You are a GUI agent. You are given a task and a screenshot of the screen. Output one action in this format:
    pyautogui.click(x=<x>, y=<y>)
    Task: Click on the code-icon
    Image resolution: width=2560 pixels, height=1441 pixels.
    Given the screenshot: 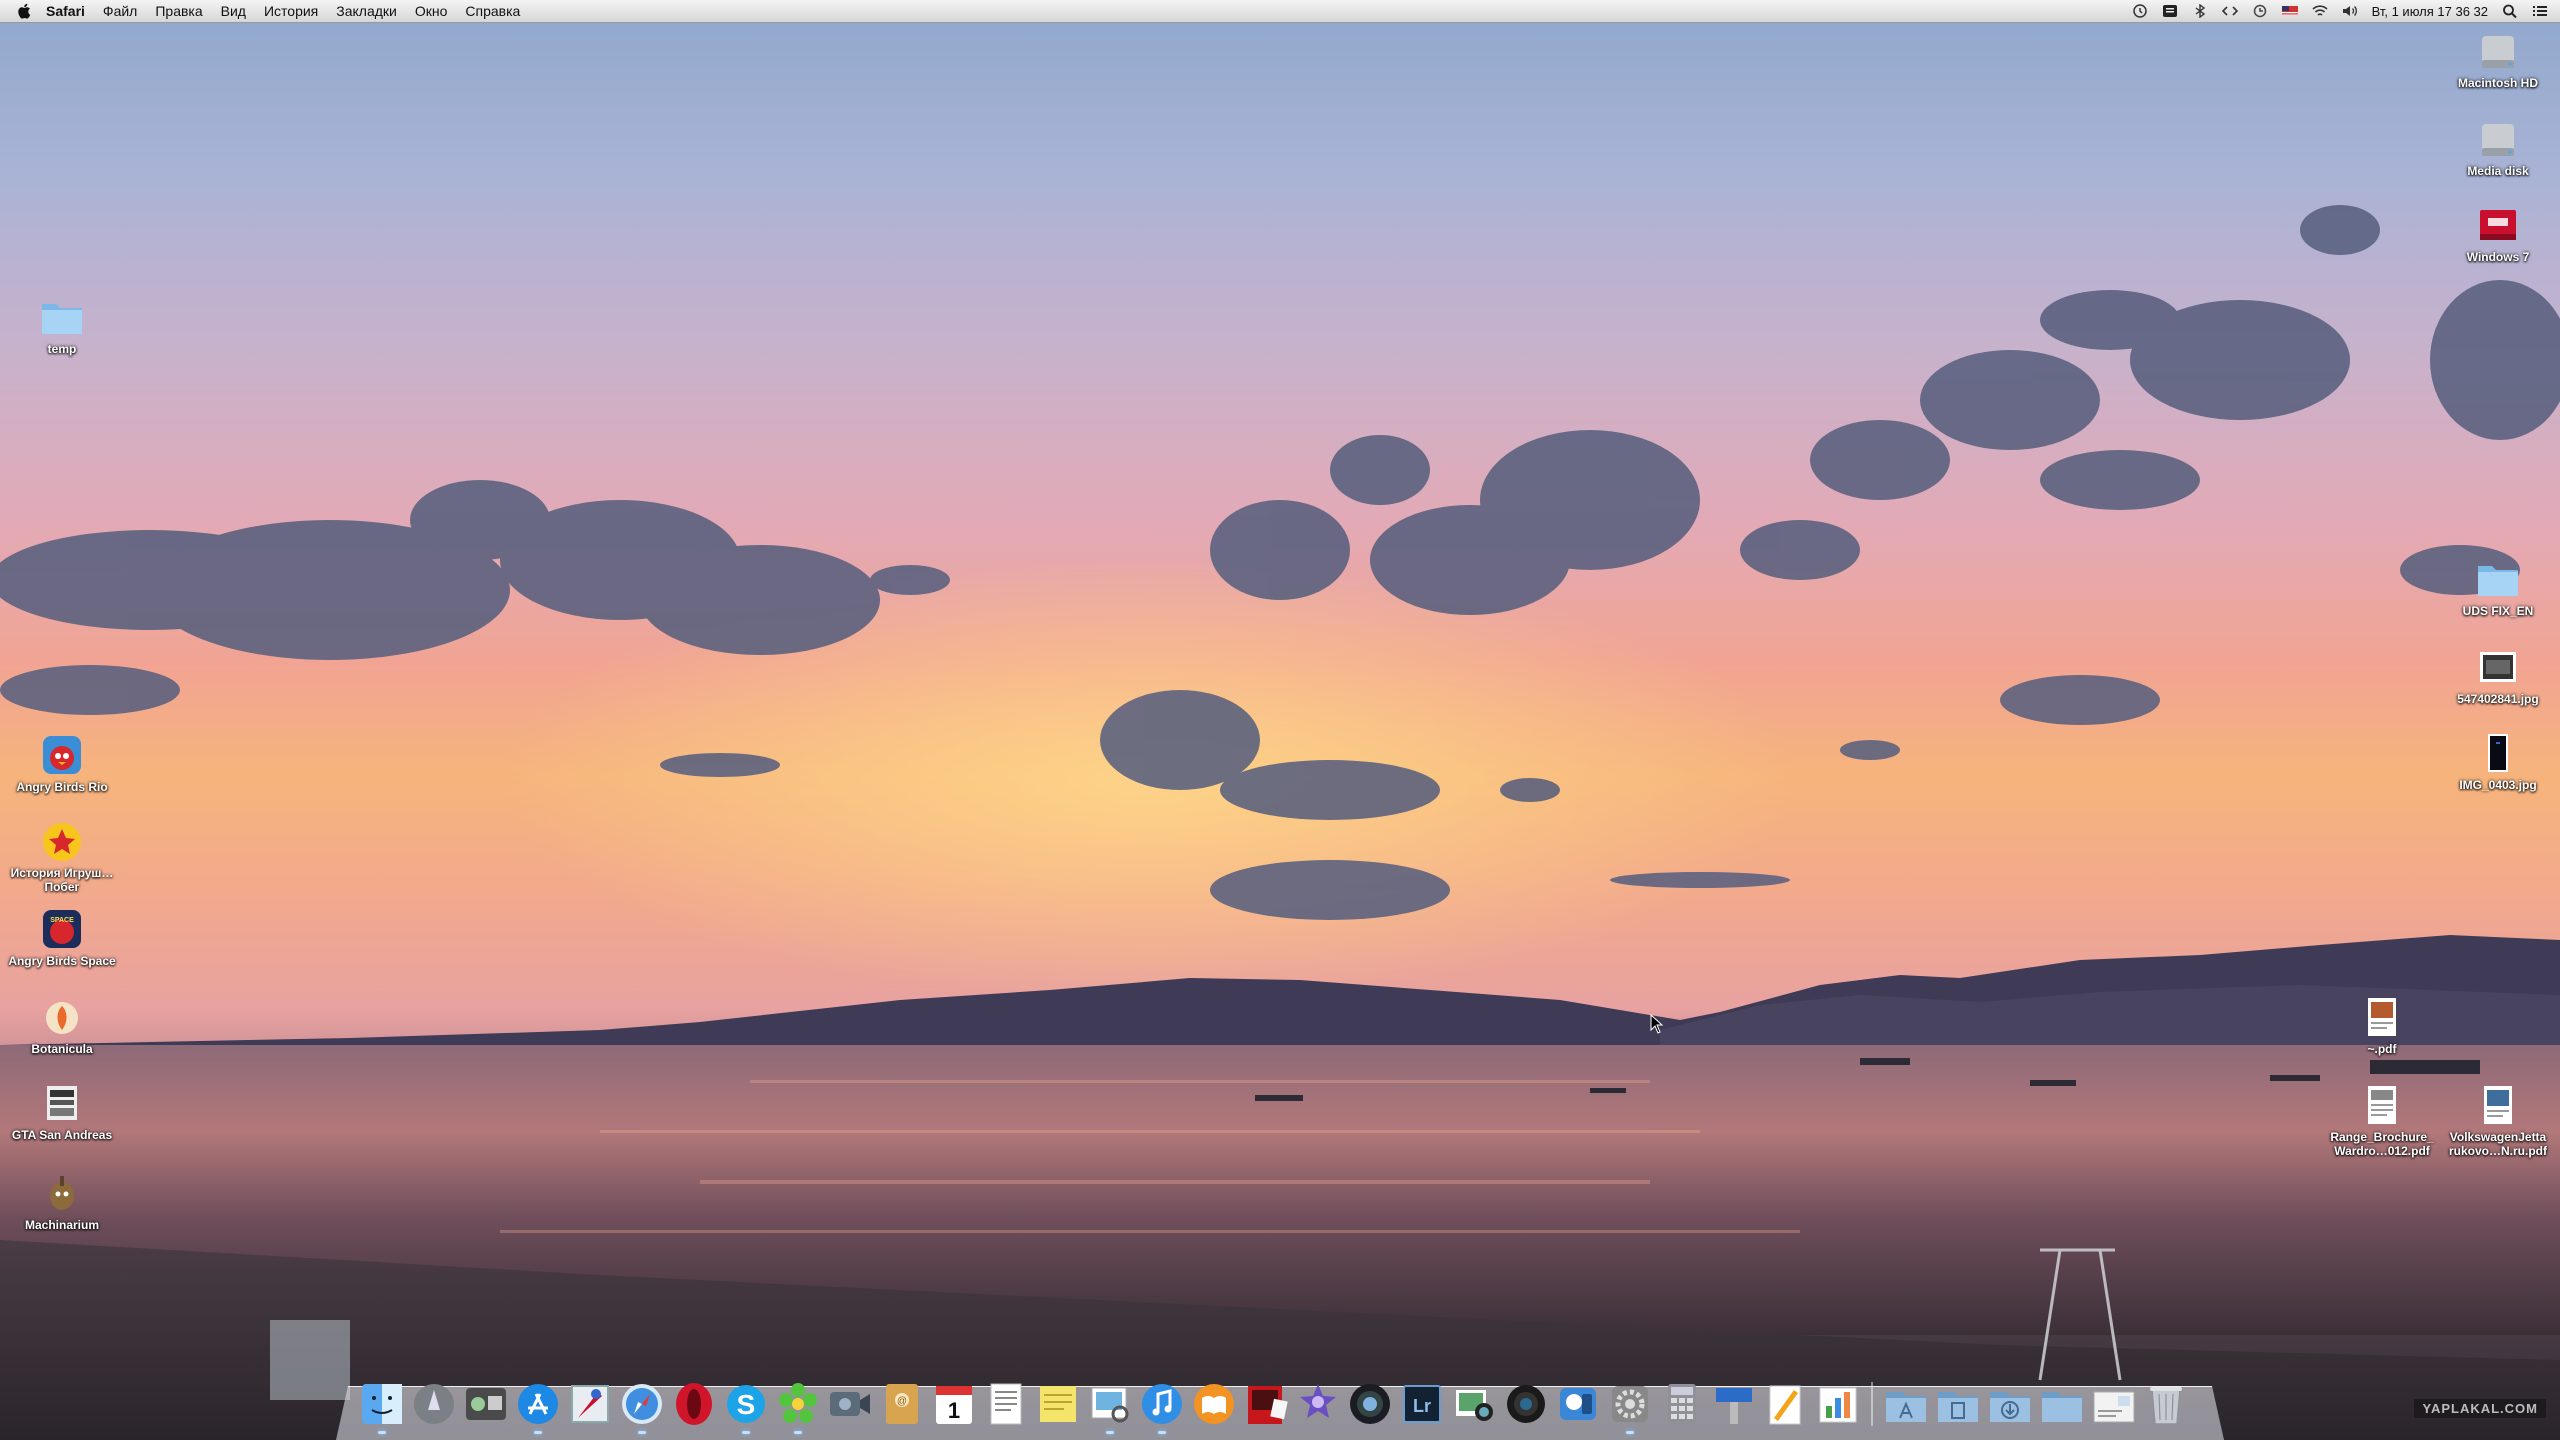 What is the action you would take?
    pyautogui.click(x=2229, y=11)
    